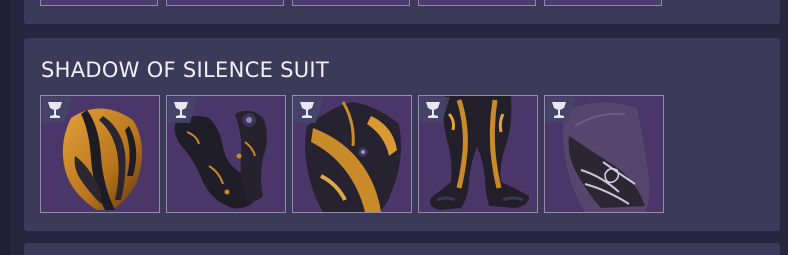  I want to click on set-title: SHADOW OF SILENCE SUIT, so click(185, 70).